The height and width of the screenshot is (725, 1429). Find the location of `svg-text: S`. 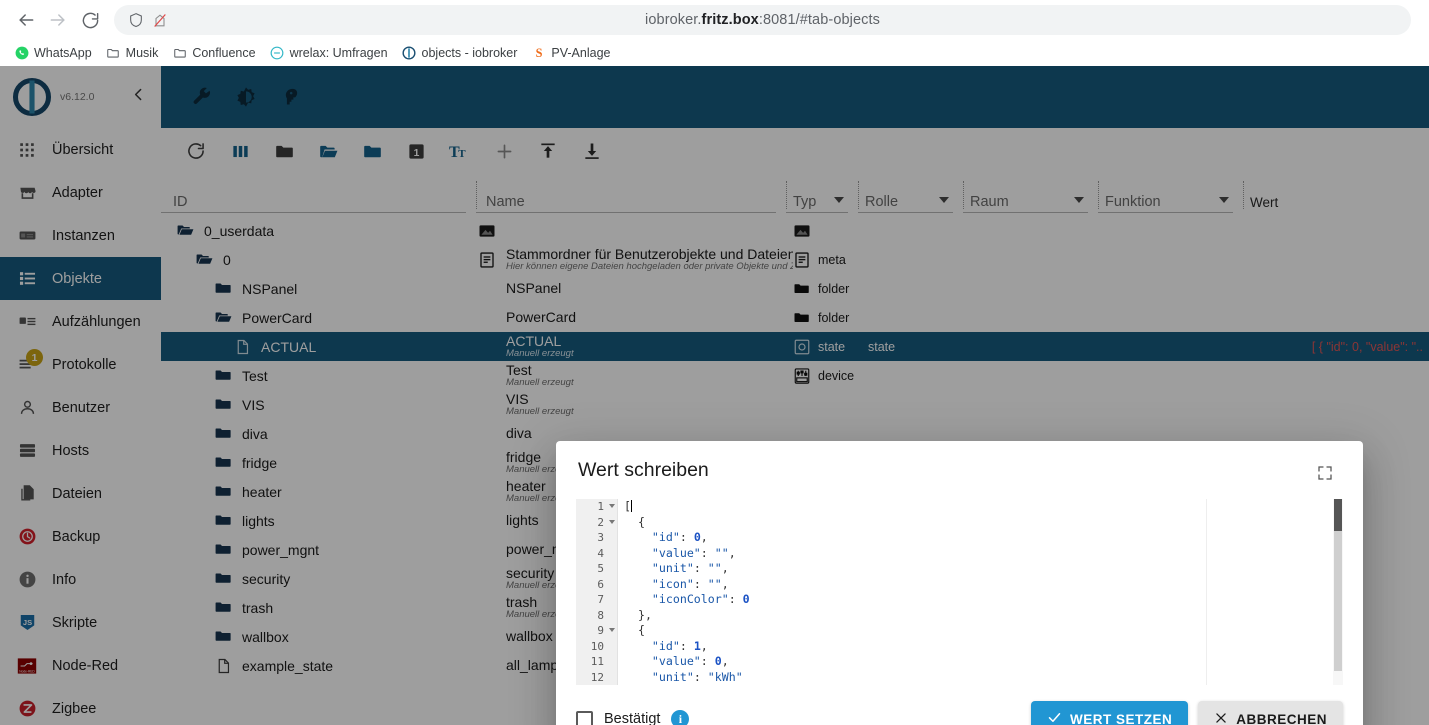

svg-text: S is located at coordinates (538, 53).